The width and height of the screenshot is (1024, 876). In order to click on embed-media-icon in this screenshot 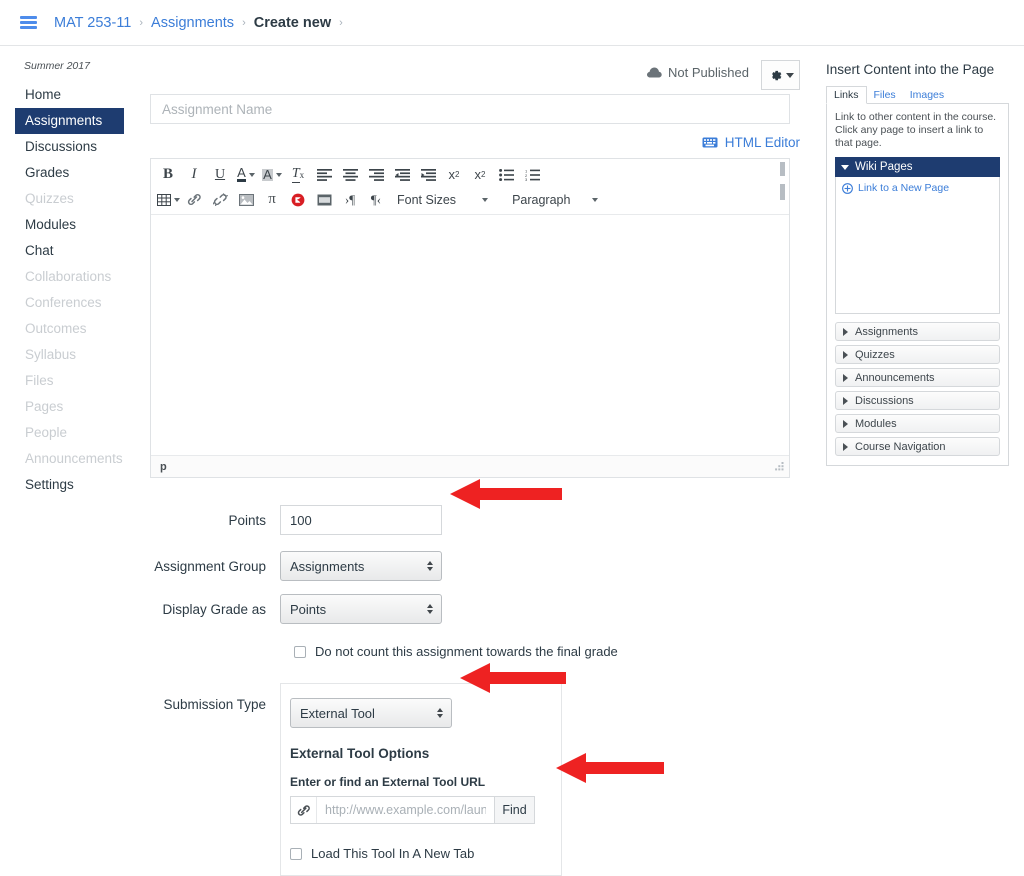, I will do `click(324, 200)`.